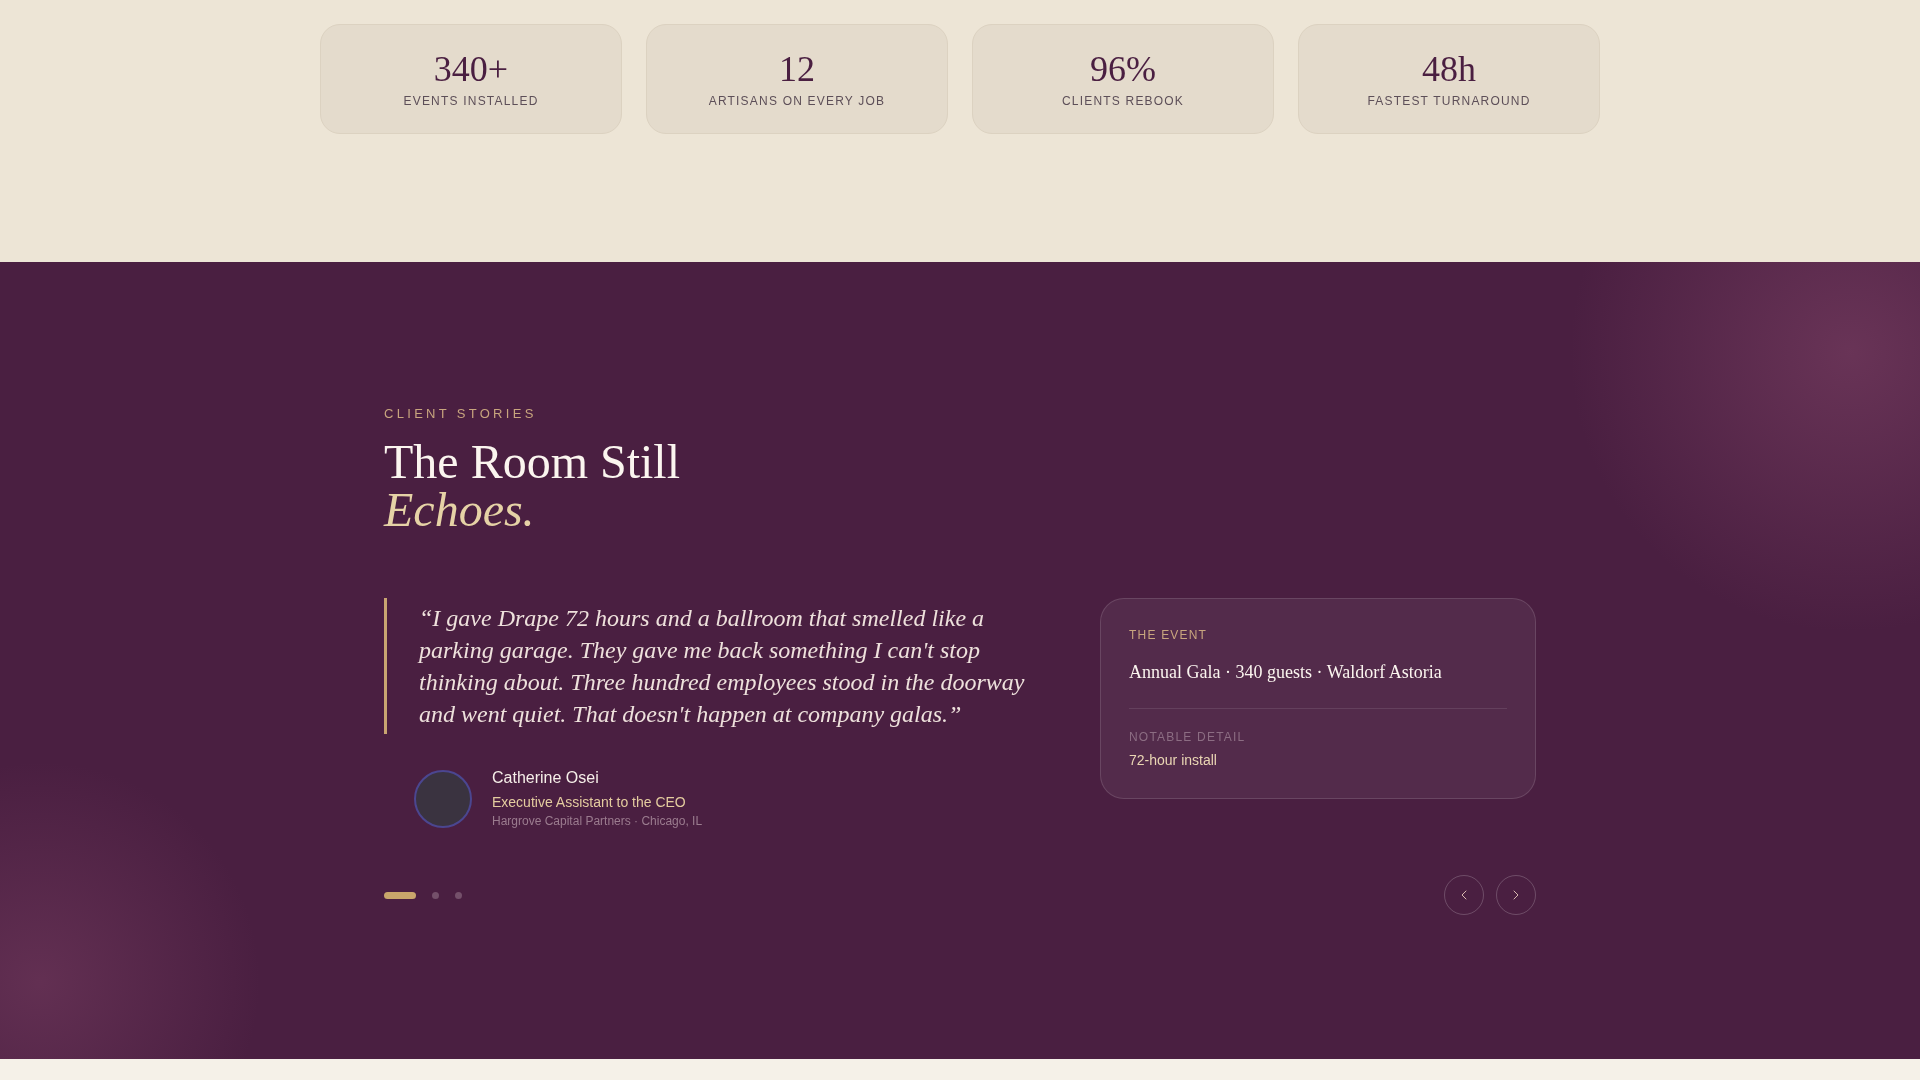  What do you see at coordinates (1173, 760) in the screenshot?
I see `detail-value: 72-hour install` at bounding box center [1173, 760].